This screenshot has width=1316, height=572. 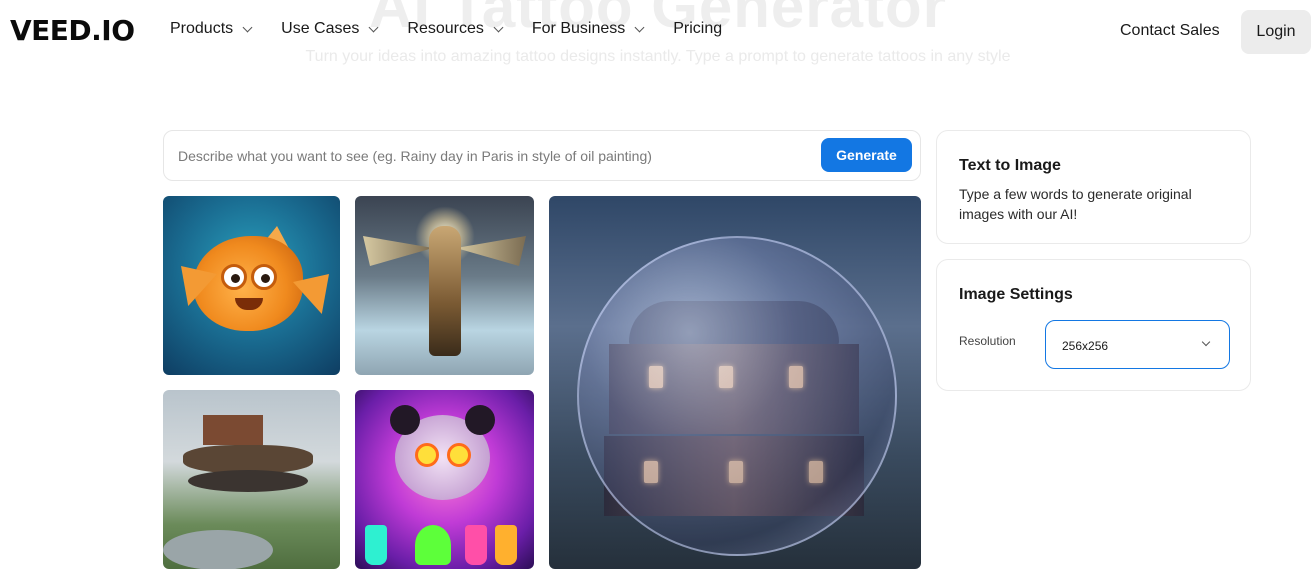 I want to click on resolution-label: Resolution, so click(x=987, y=341).